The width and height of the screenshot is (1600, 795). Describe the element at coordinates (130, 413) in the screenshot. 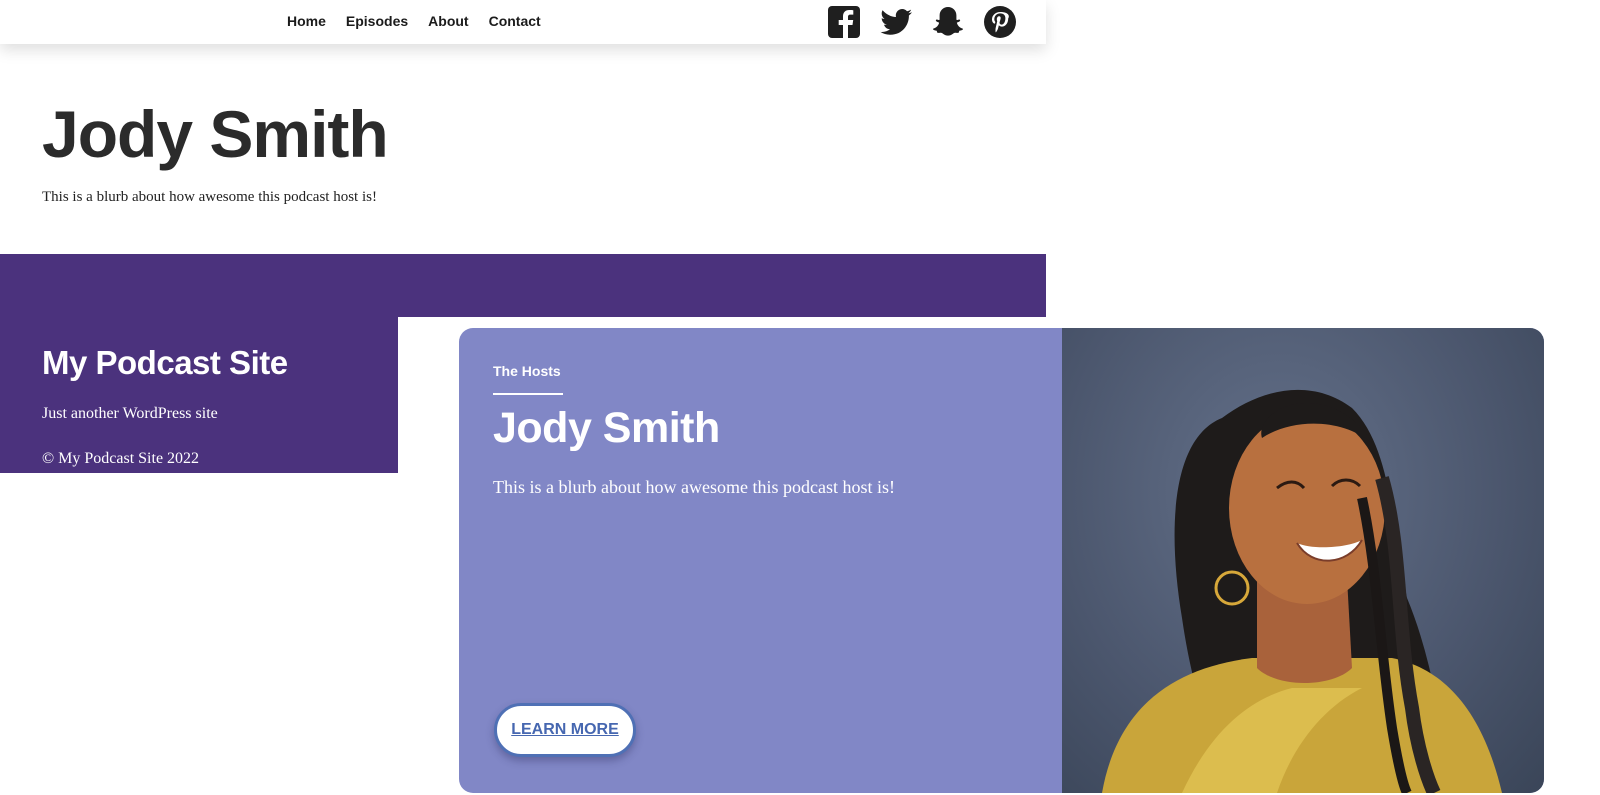

I see `footer-tagline: Just another WordPress site` at that location.